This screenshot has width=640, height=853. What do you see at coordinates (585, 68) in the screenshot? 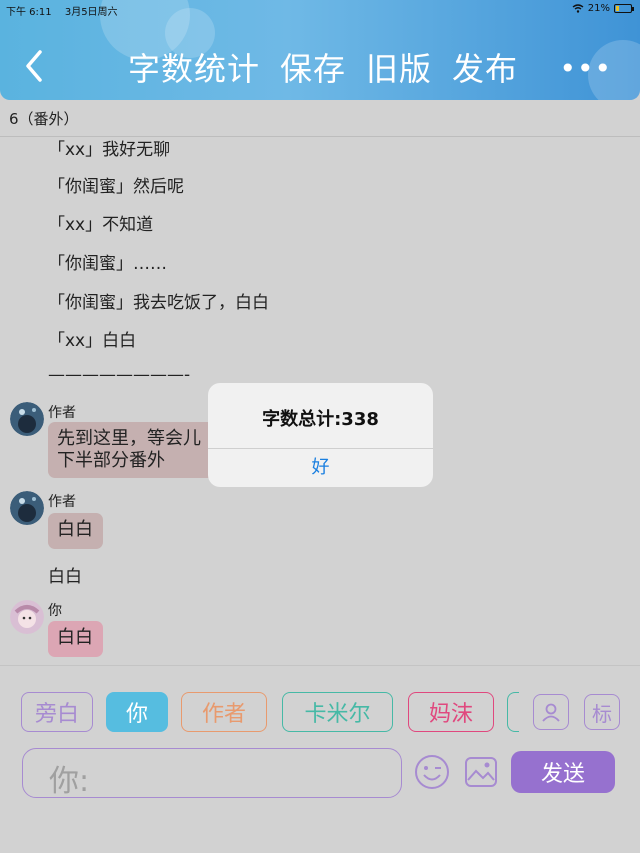
I see `more-icon: •••` at bounding box center [585, 68].